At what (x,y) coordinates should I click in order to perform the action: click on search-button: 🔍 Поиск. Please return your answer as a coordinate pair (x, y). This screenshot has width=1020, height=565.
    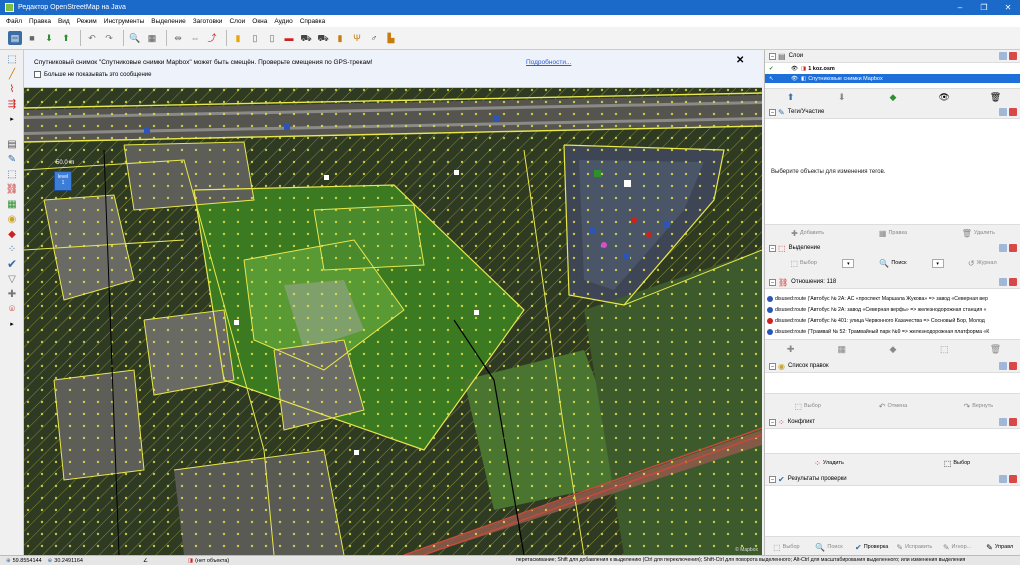
    Looking at the image, I should click on (892, 263).